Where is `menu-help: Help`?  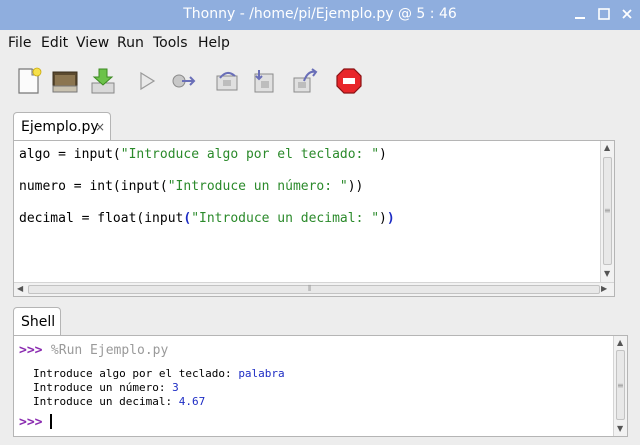 menu-help: Help is located at coordinates (214, 43).